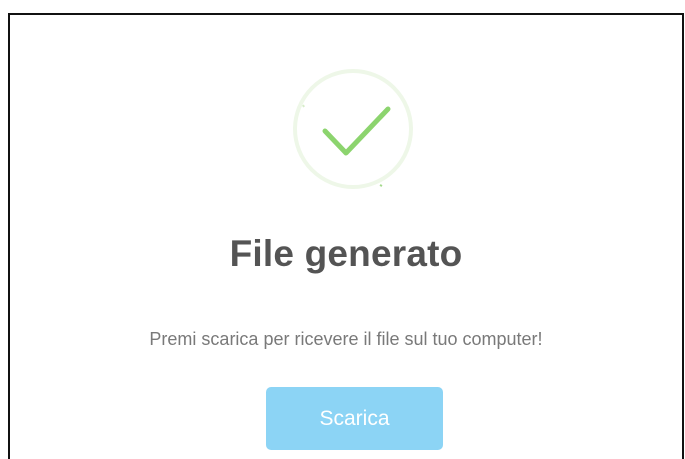  What do you see at coordinates (353, 129) in the screenshot?
I see `success-checkmark-icon` at bounding box center [353, 129].